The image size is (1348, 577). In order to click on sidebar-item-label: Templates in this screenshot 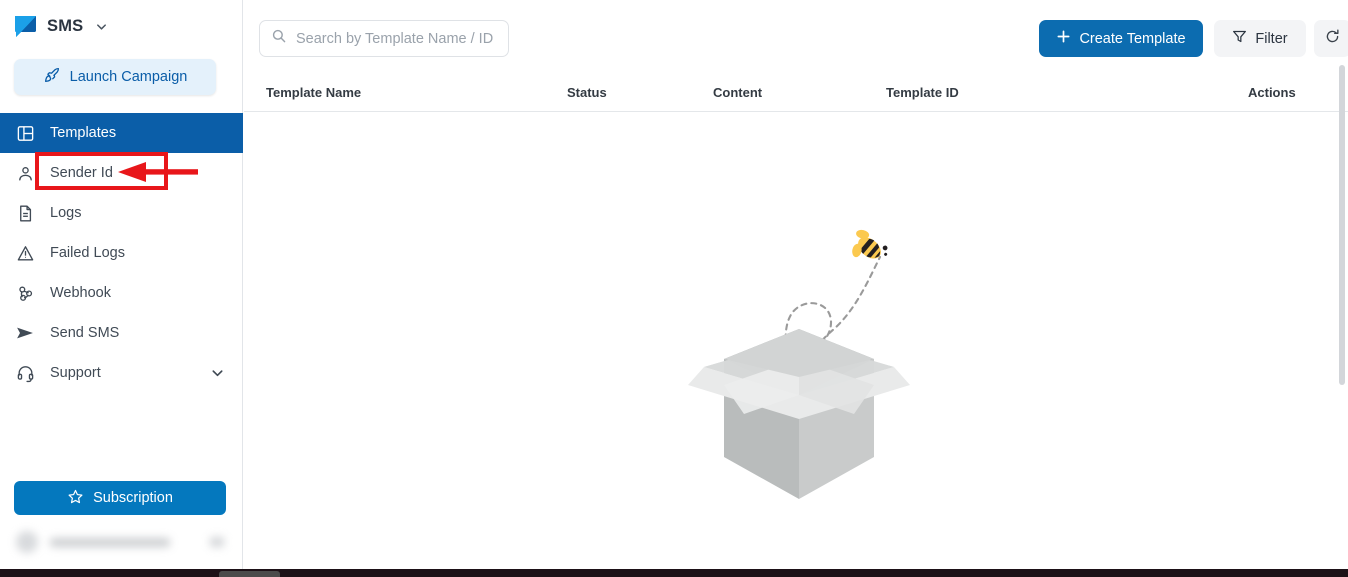, I will do `click(83, 133)`.